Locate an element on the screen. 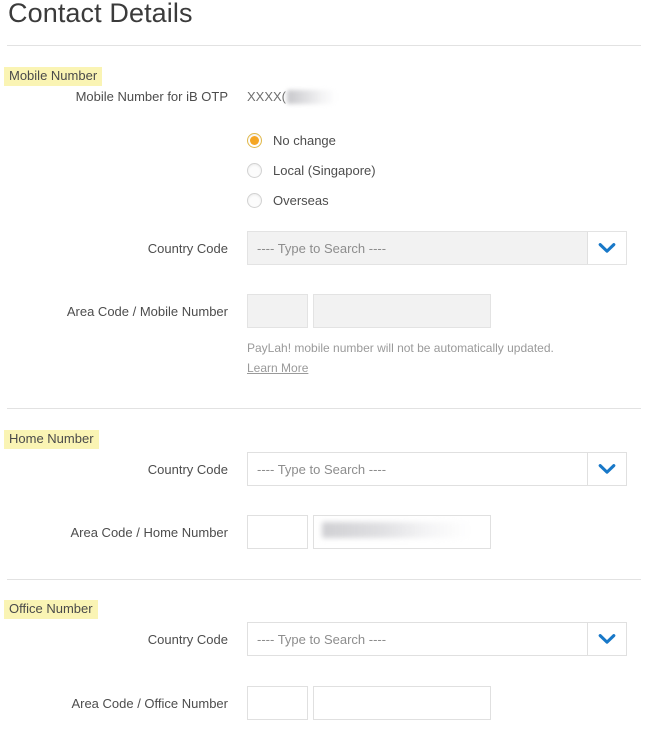 The width and height of the screenshot is (663, 742). input-mobile-number is located at coordinates (402, 311).